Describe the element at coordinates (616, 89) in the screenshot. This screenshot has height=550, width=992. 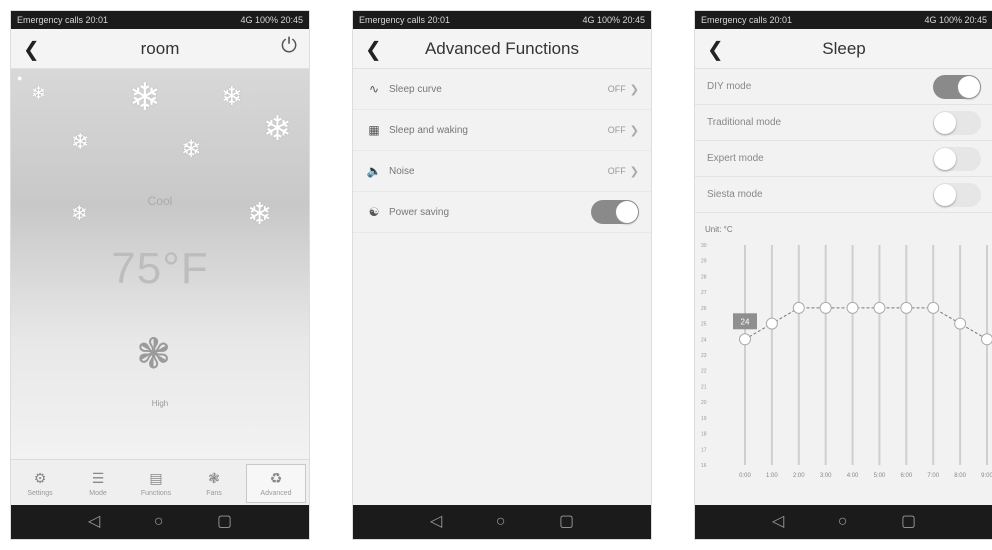
I see `row-value: OFF` at that location.